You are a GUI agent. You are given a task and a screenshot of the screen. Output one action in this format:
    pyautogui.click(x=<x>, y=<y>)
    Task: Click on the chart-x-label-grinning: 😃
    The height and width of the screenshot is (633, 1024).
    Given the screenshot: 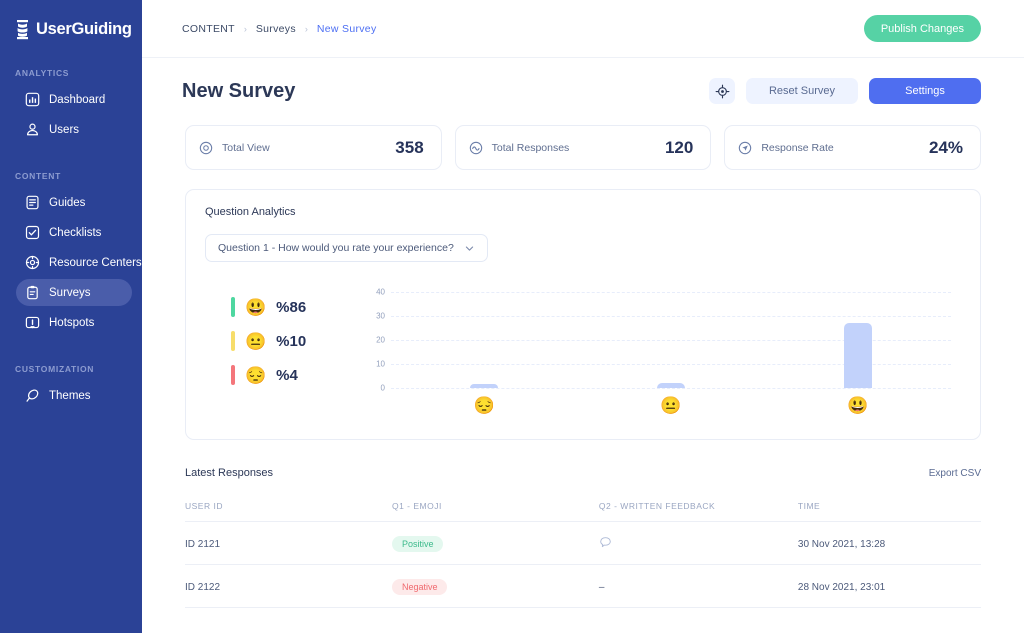 What is the action you would take?
    pyautogui.click(x=858, y=405)
    